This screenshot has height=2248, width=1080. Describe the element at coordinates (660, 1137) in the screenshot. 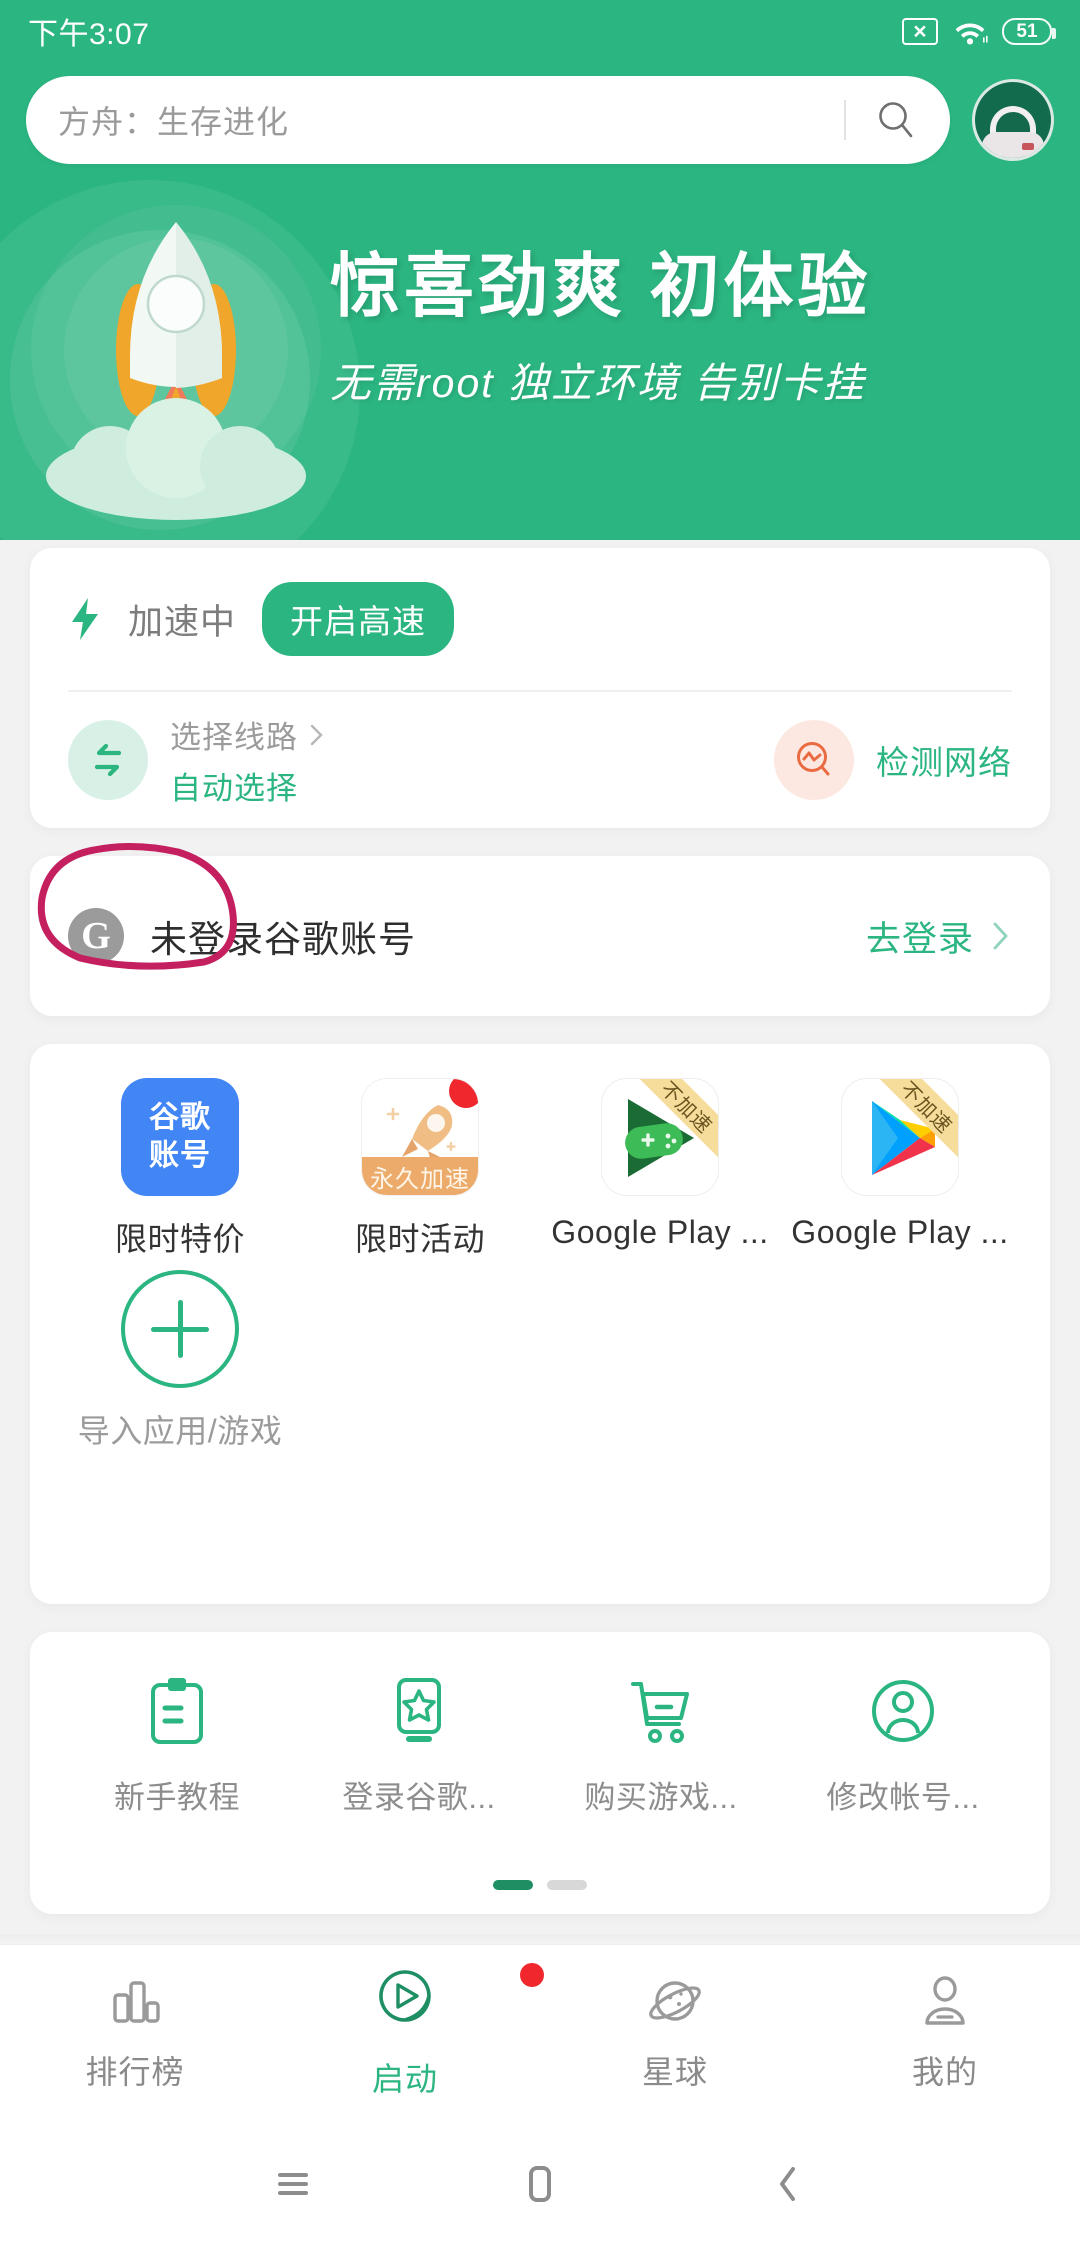

I see `google-play-games-icon: 不加速` at that location.